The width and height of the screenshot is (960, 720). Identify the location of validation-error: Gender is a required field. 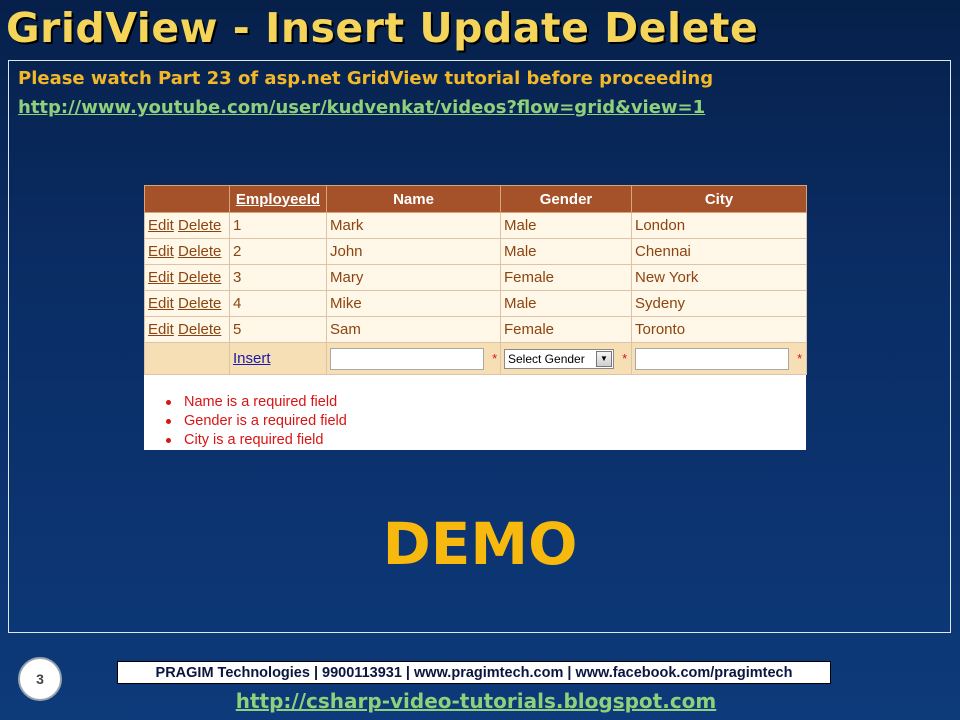
(256, 421).